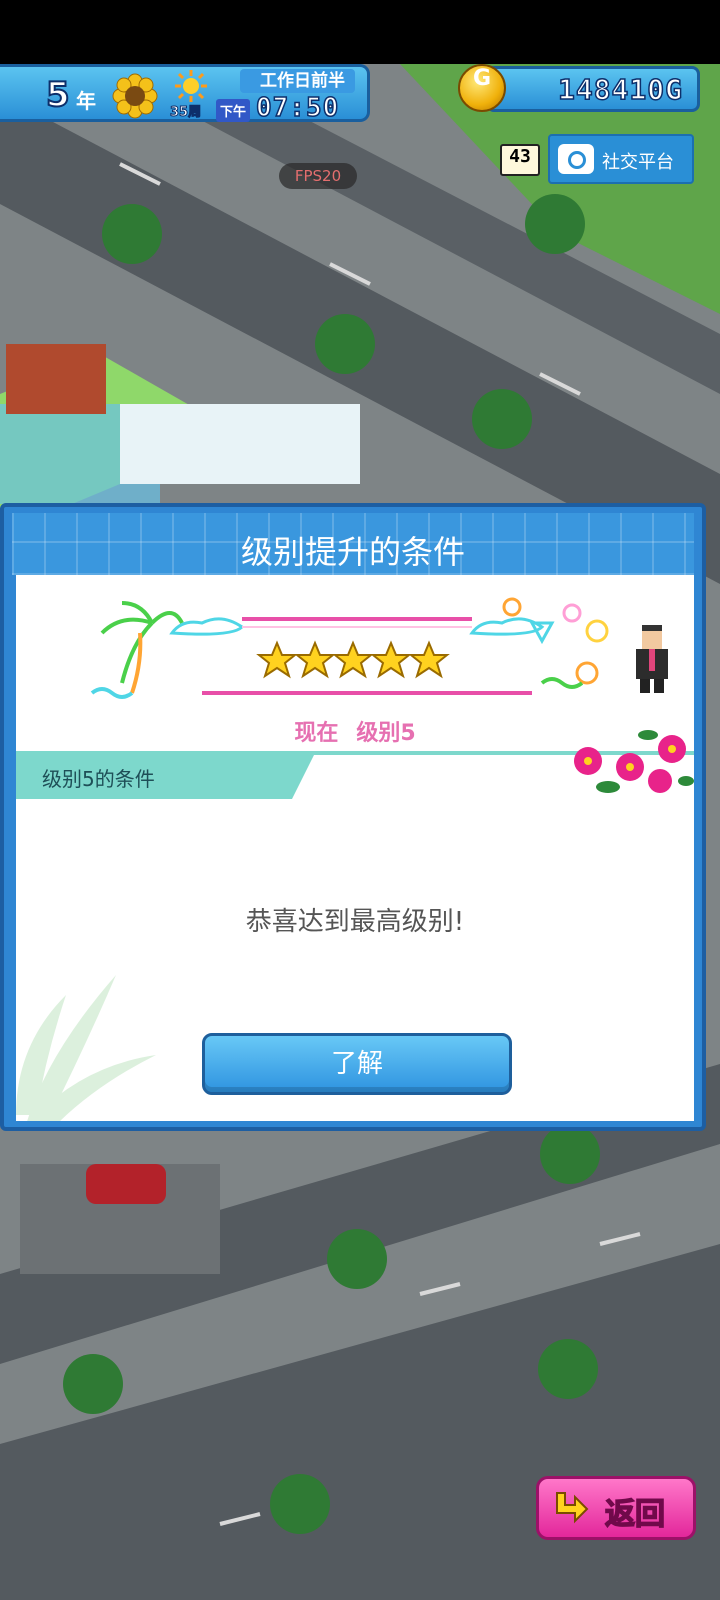  Describe the element at coordinates (520, 156) in the screenshot. I see `rank-chip-value: 43` at that location.